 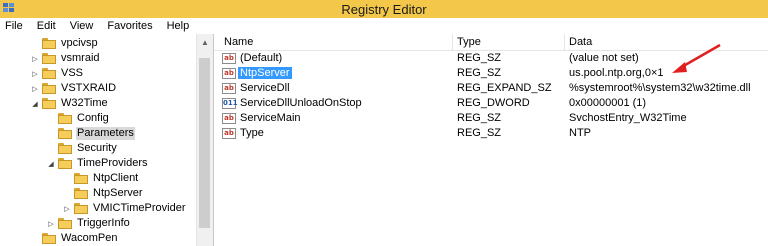 I want to click on tree-item-label: VSTXRAID, so click(x=89, y=88).